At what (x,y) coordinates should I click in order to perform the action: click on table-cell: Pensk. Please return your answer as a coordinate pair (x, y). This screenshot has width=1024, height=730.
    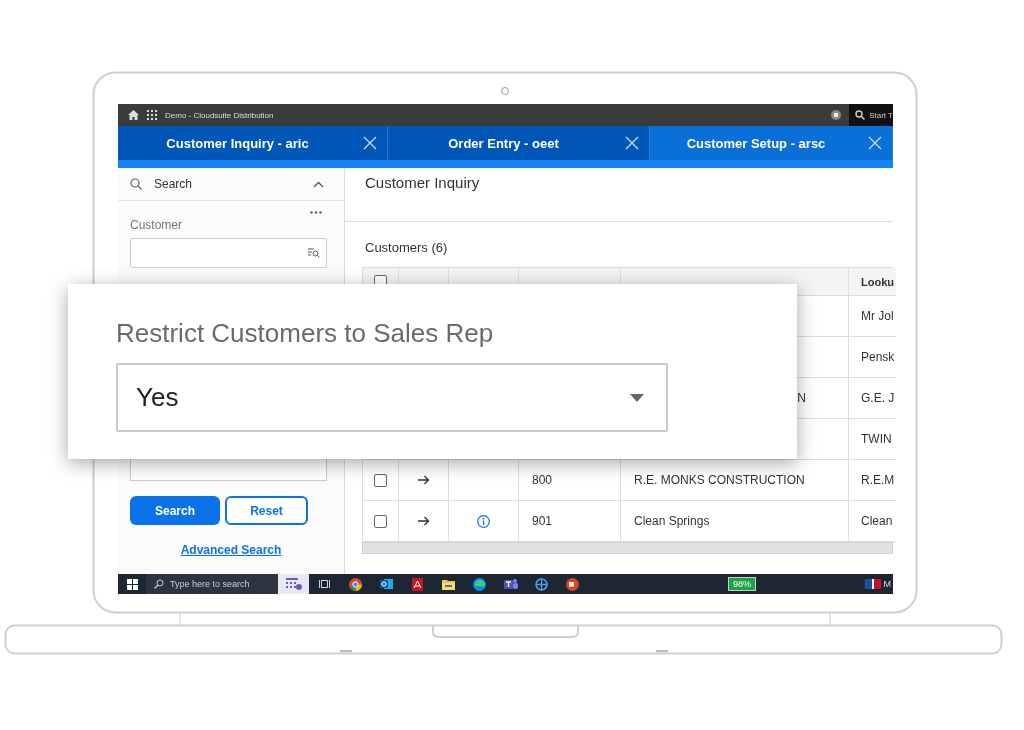
    Looking at the image, I should click on (873, 357).